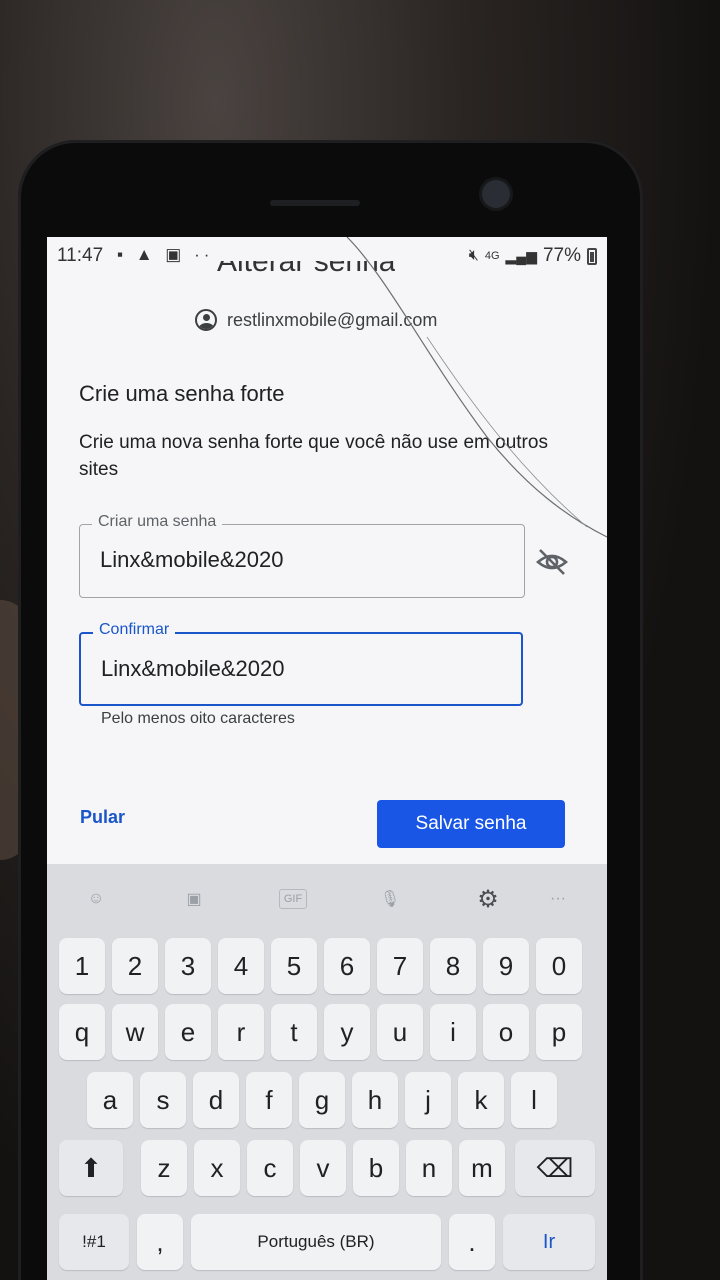 The width and height of the screenshot is (720, 1280). I want to click on battery-icon, so click(592, 256).